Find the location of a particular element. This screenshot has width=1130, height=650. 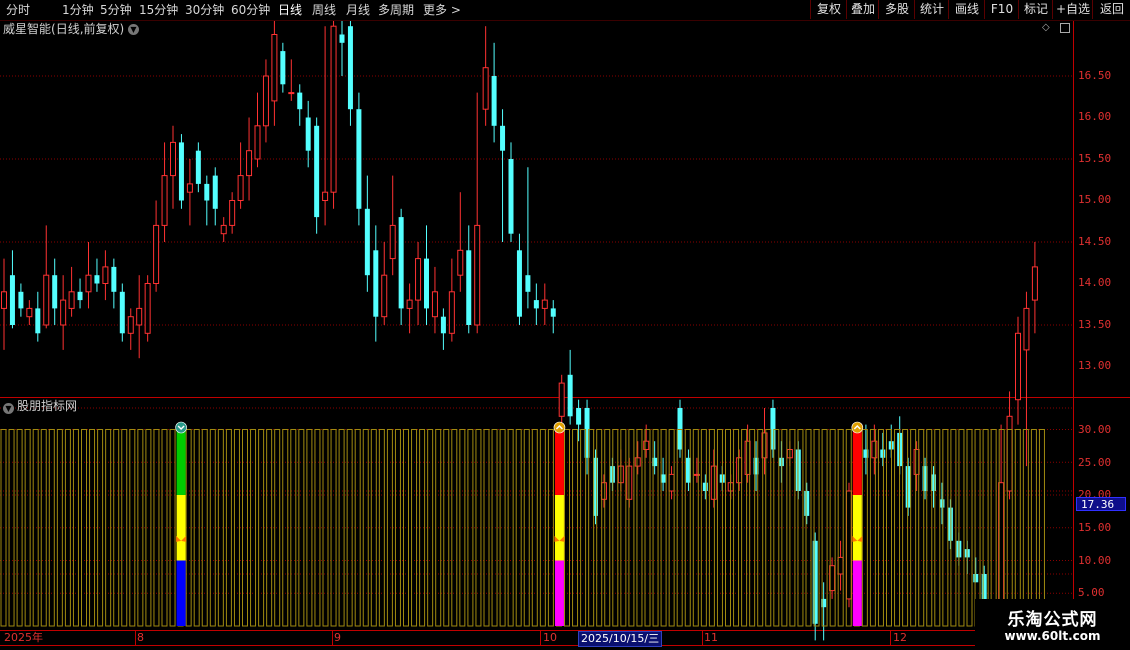

period-tab-60min: 60分钟 is located at coordinates (250, 10).